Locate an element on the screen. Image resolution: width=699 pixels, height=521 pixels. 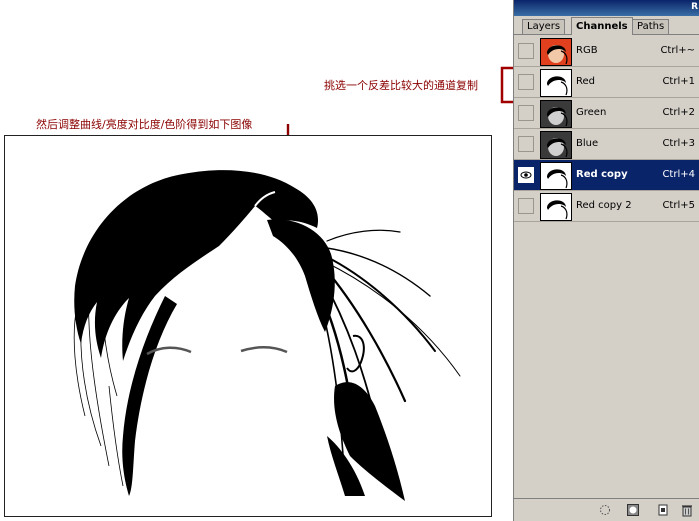
channel-name: Red copy is located at coordinates (602, 174).